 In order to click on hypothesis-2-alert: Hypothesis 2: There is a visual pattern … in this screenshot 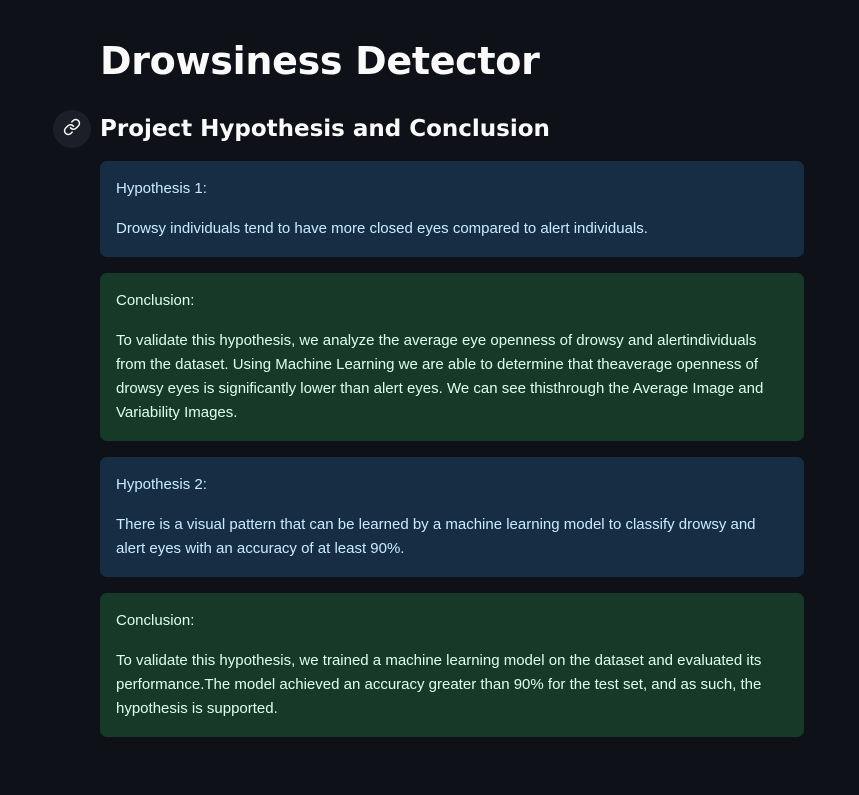, I will do `click(452, 517)`.